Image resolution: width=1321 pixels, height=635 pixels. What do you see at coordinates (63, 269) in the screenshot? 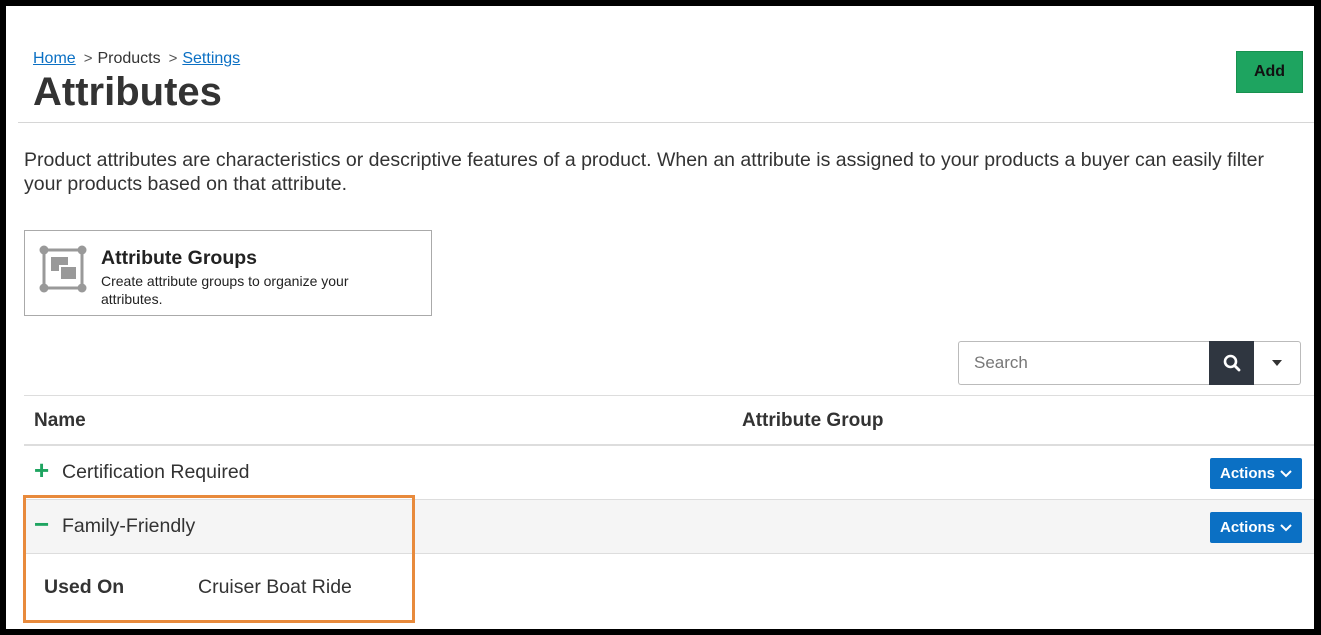
I see `attribute-groups-icon` at bounding box center [63, 269].